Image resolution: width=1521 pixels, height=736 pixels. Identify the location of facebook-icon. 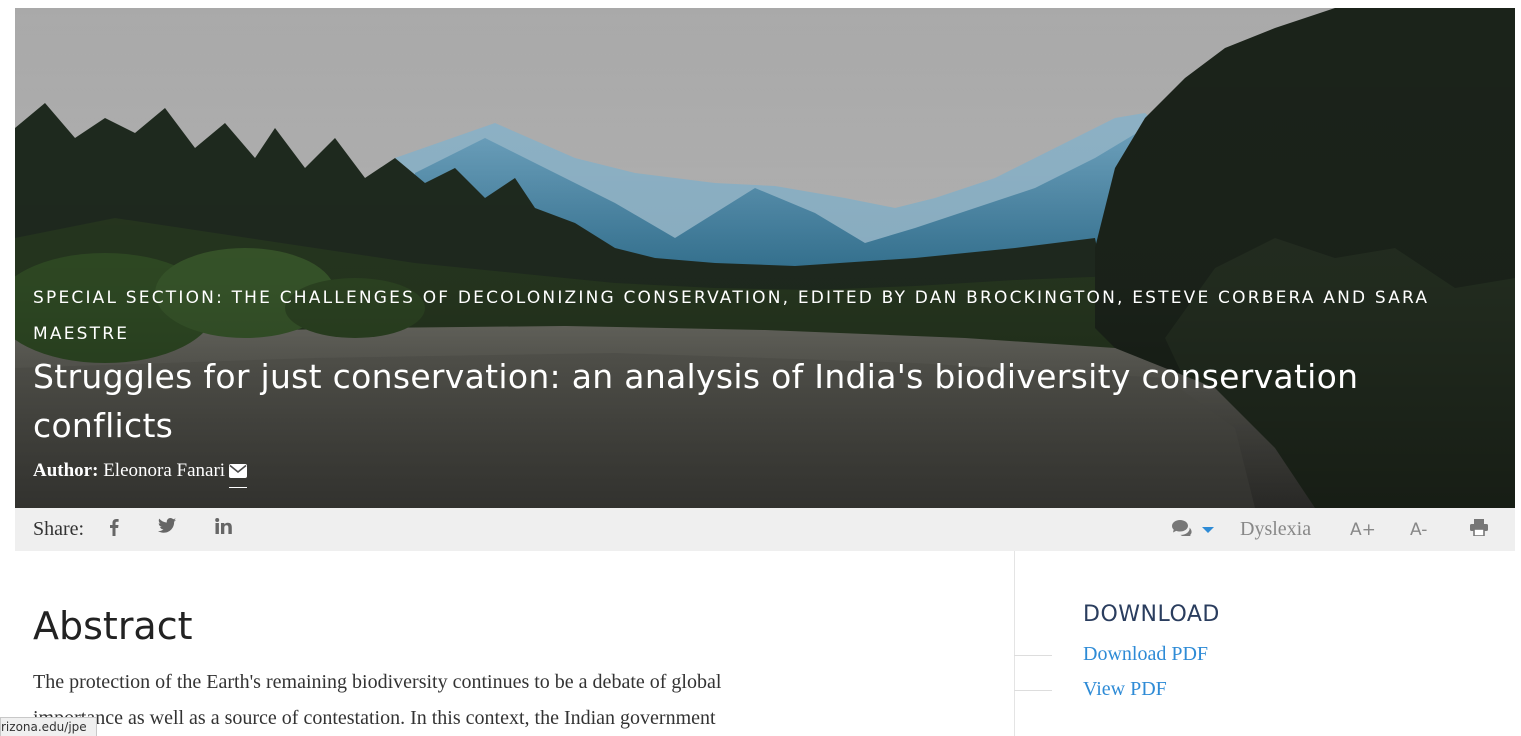
(114, 529).